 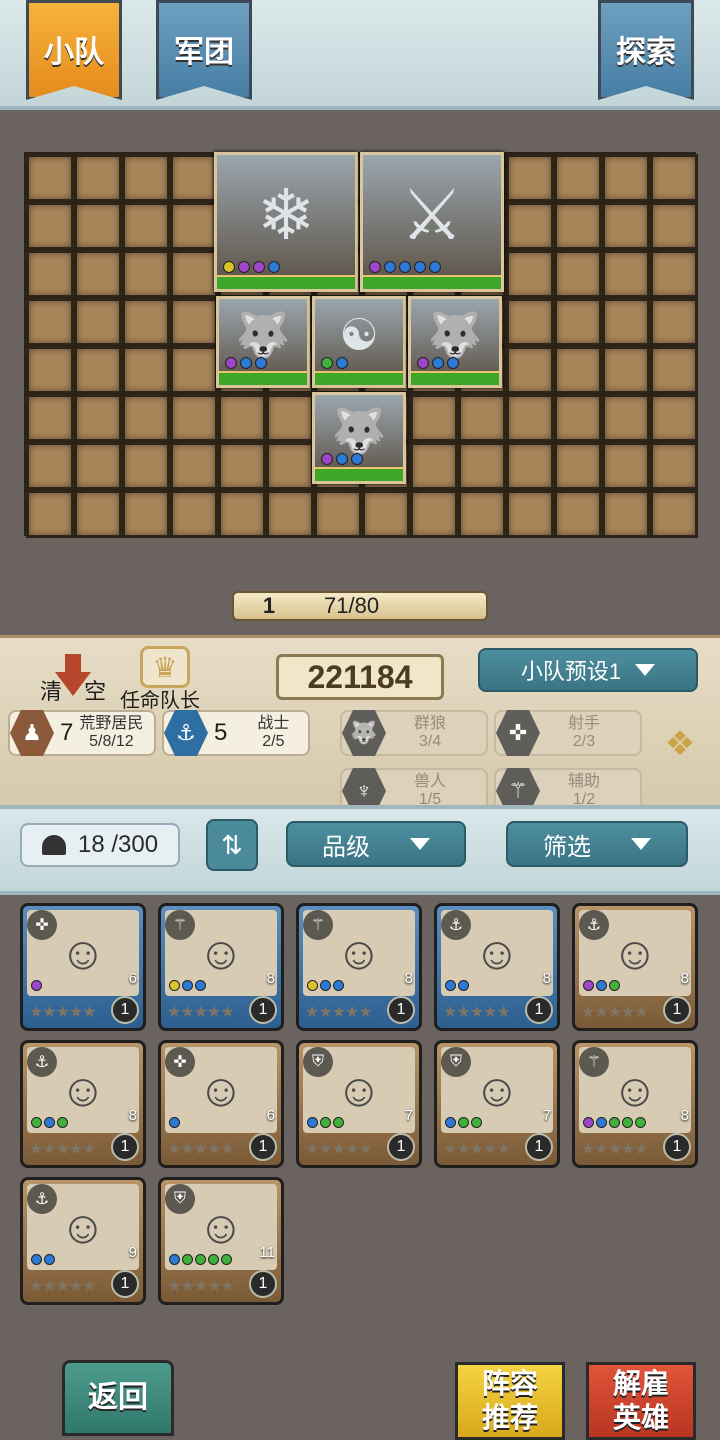 I want to click on grade-dropdown: 品级, so click(x=376, y=844).